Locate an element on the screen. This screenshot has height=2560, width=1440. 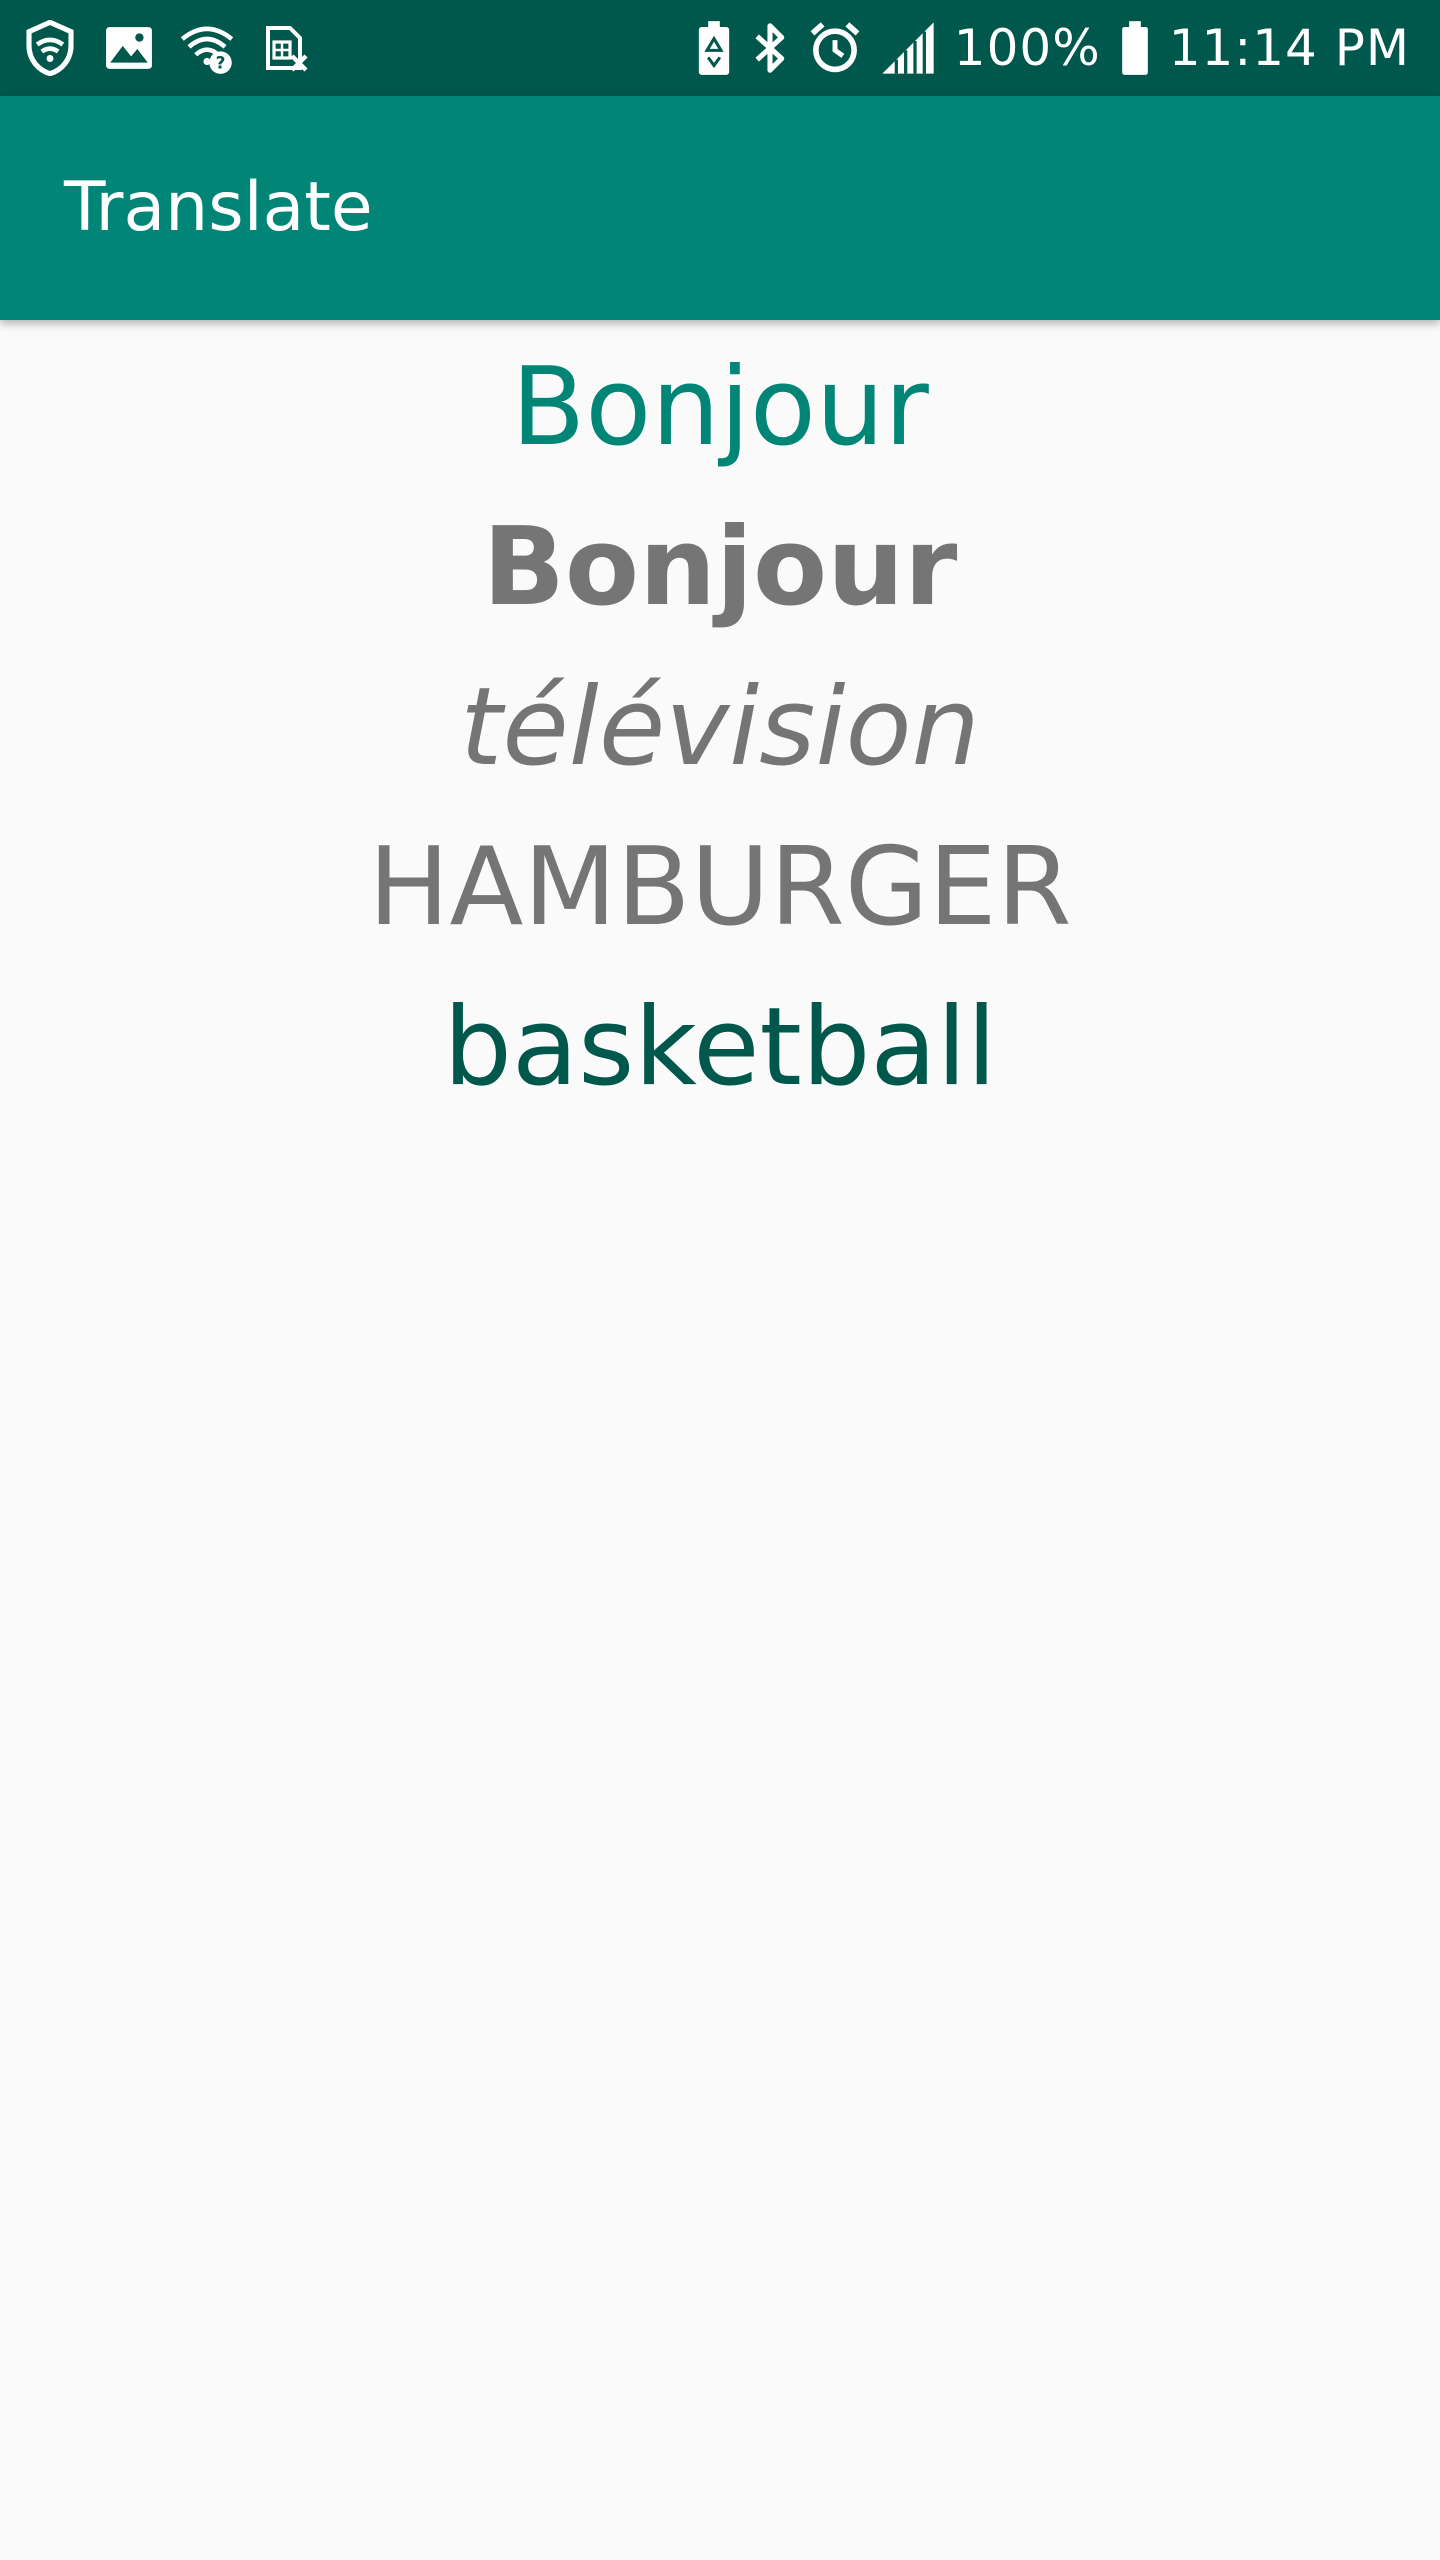
battery-percent: 100% is located at coordinates (1027, 48).